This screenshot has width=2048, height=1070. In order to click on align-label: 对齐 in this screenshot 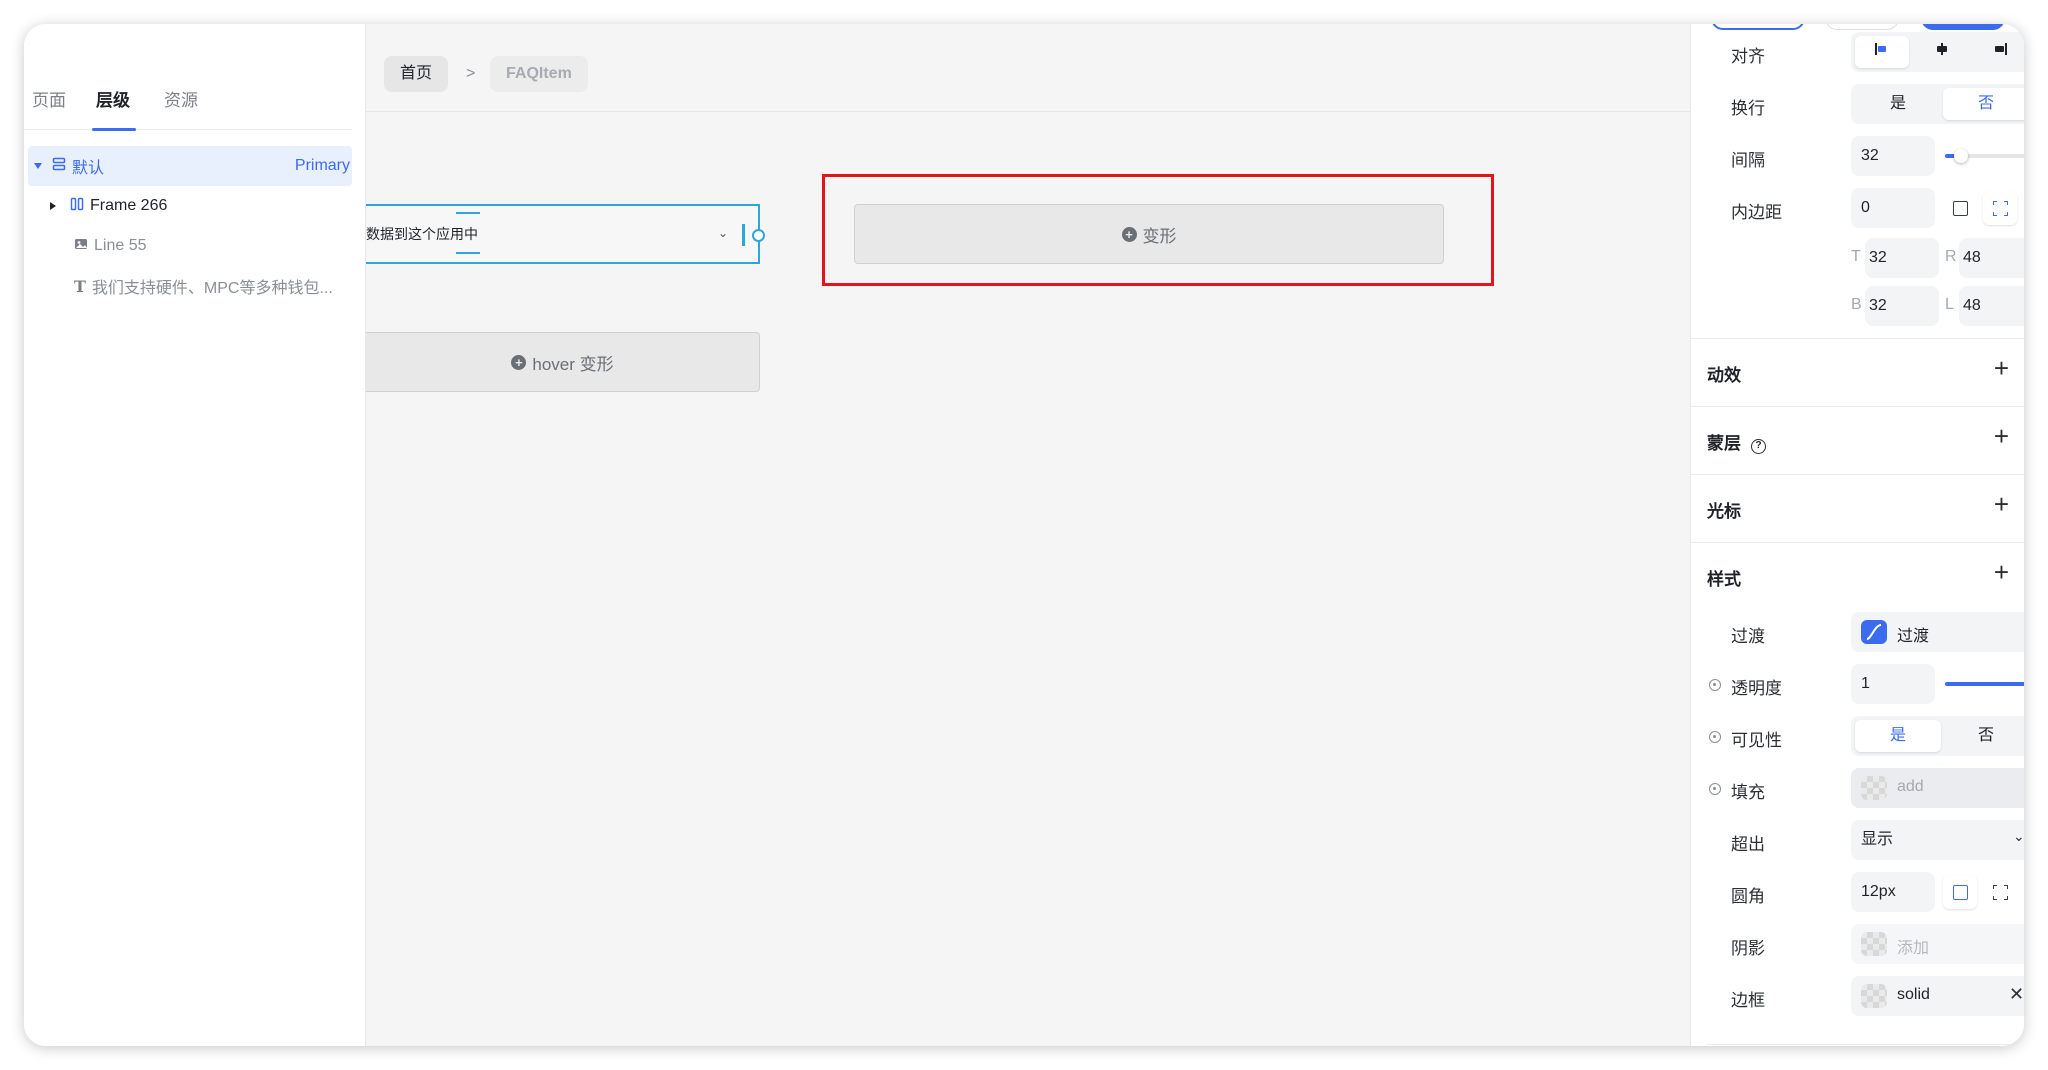, I will do `click(1748, 56)`.